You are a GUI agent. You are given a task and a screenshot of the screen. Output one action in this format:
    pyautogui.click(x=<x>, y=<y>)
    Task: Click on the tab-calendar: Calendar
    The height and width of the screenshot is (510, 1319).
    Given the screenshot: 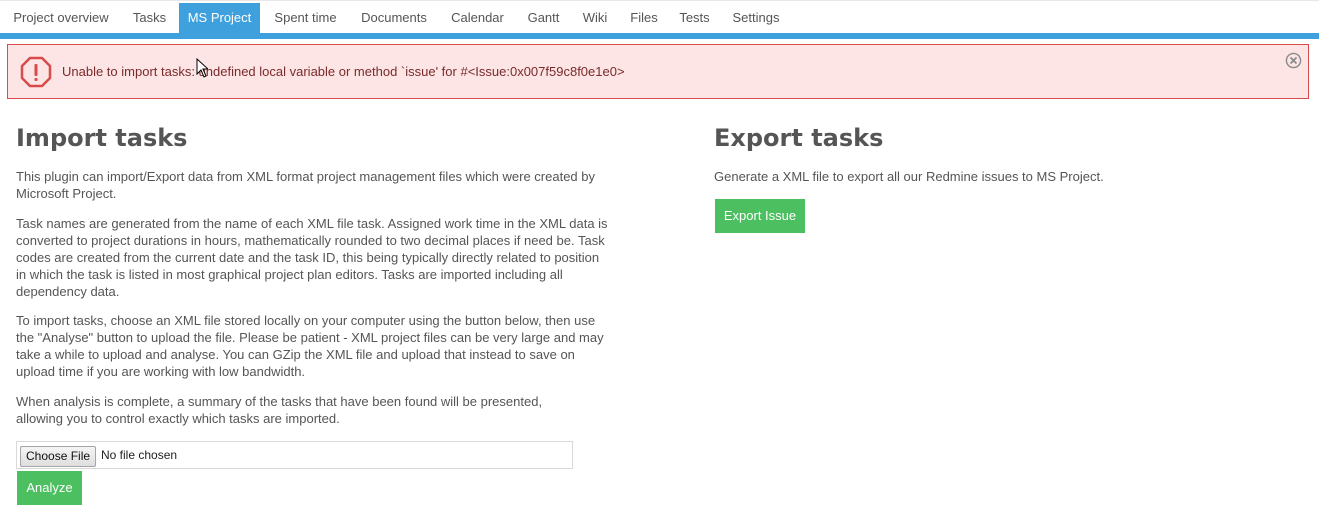 What is the action you would take?
    pyautogui.click(x=477, y=18)
    